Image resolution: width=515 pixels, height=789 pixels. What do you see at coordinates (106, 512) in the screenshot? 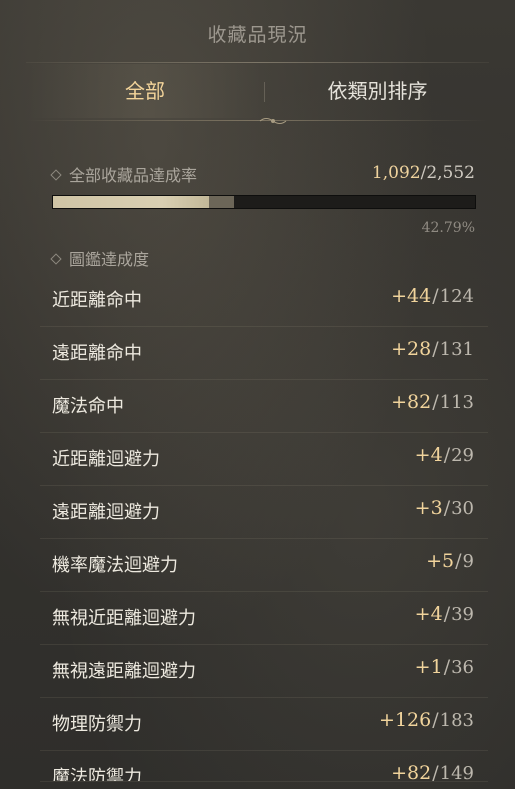
I see `stat-label: 遠距離迴避力` at bounding box center [106, 512].